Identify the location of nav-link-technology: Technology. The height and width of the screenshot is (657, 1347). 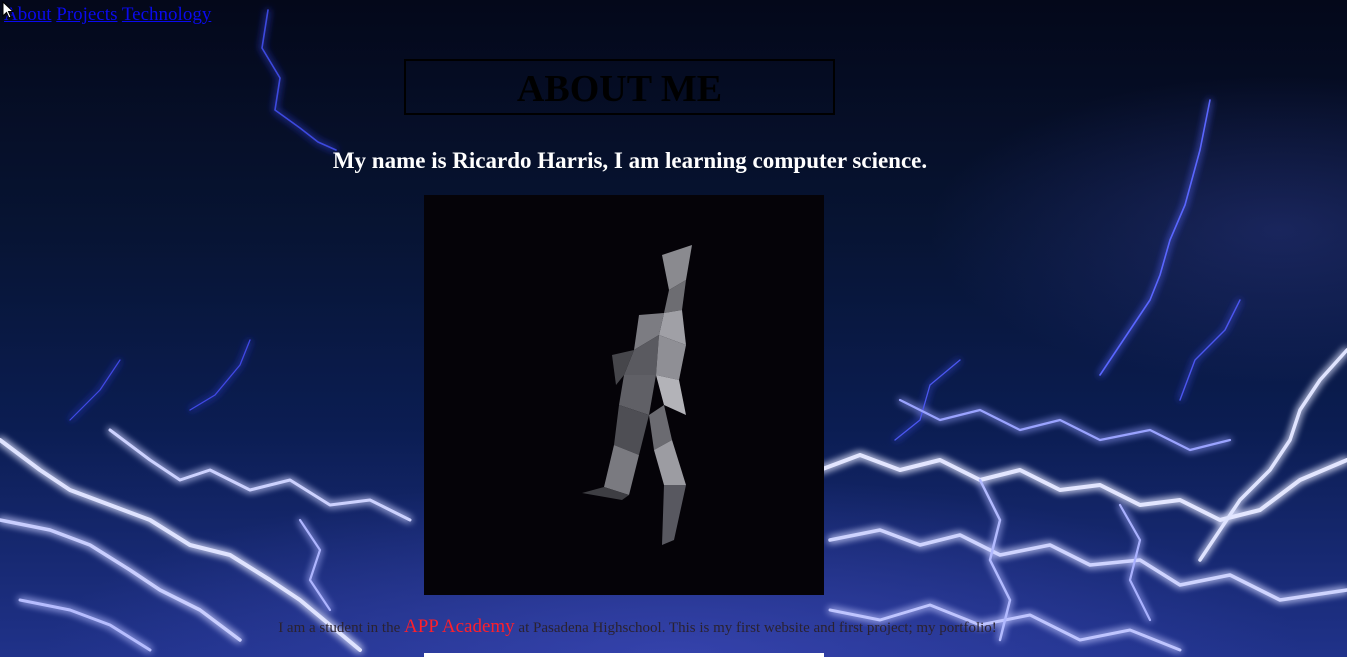
(166, 14).